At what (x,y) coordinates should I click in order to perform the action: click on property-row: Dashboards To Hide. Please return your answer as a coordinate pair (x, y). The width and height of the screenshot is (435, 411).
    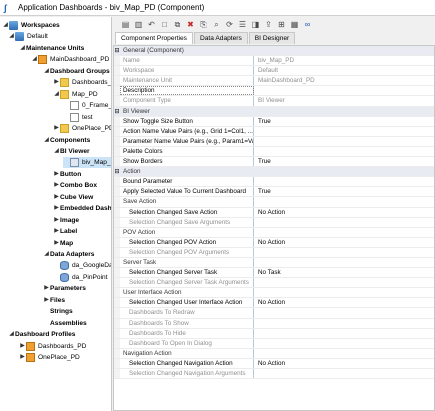
    Looking at the image, I should click on (274, 333).